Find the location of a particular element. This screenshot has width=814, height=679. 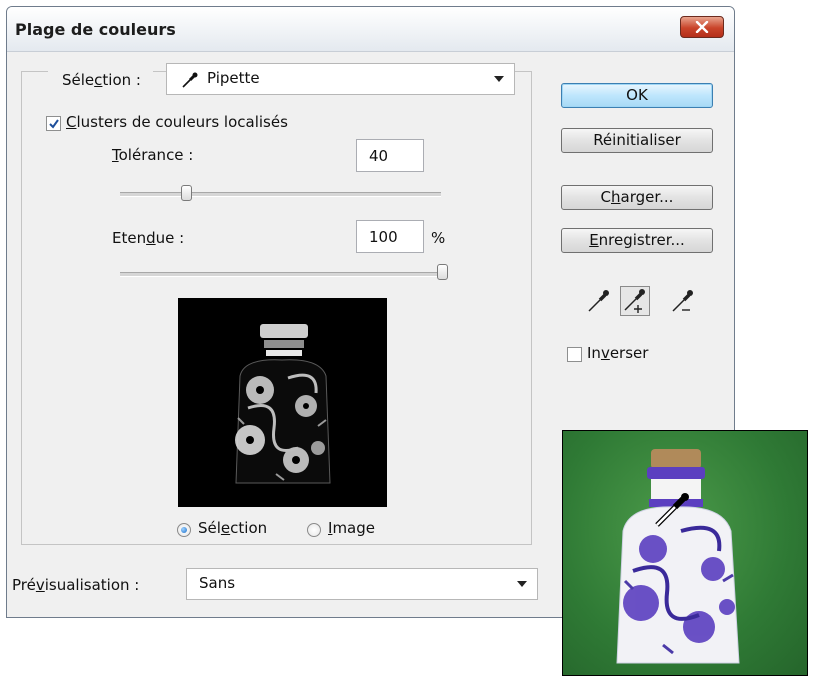

eyedropper-add-tool is located at coordinates (635, 301).